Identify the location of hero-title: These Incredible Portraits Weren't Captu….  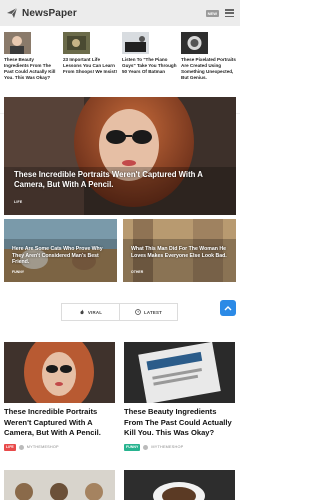
(108, 179).